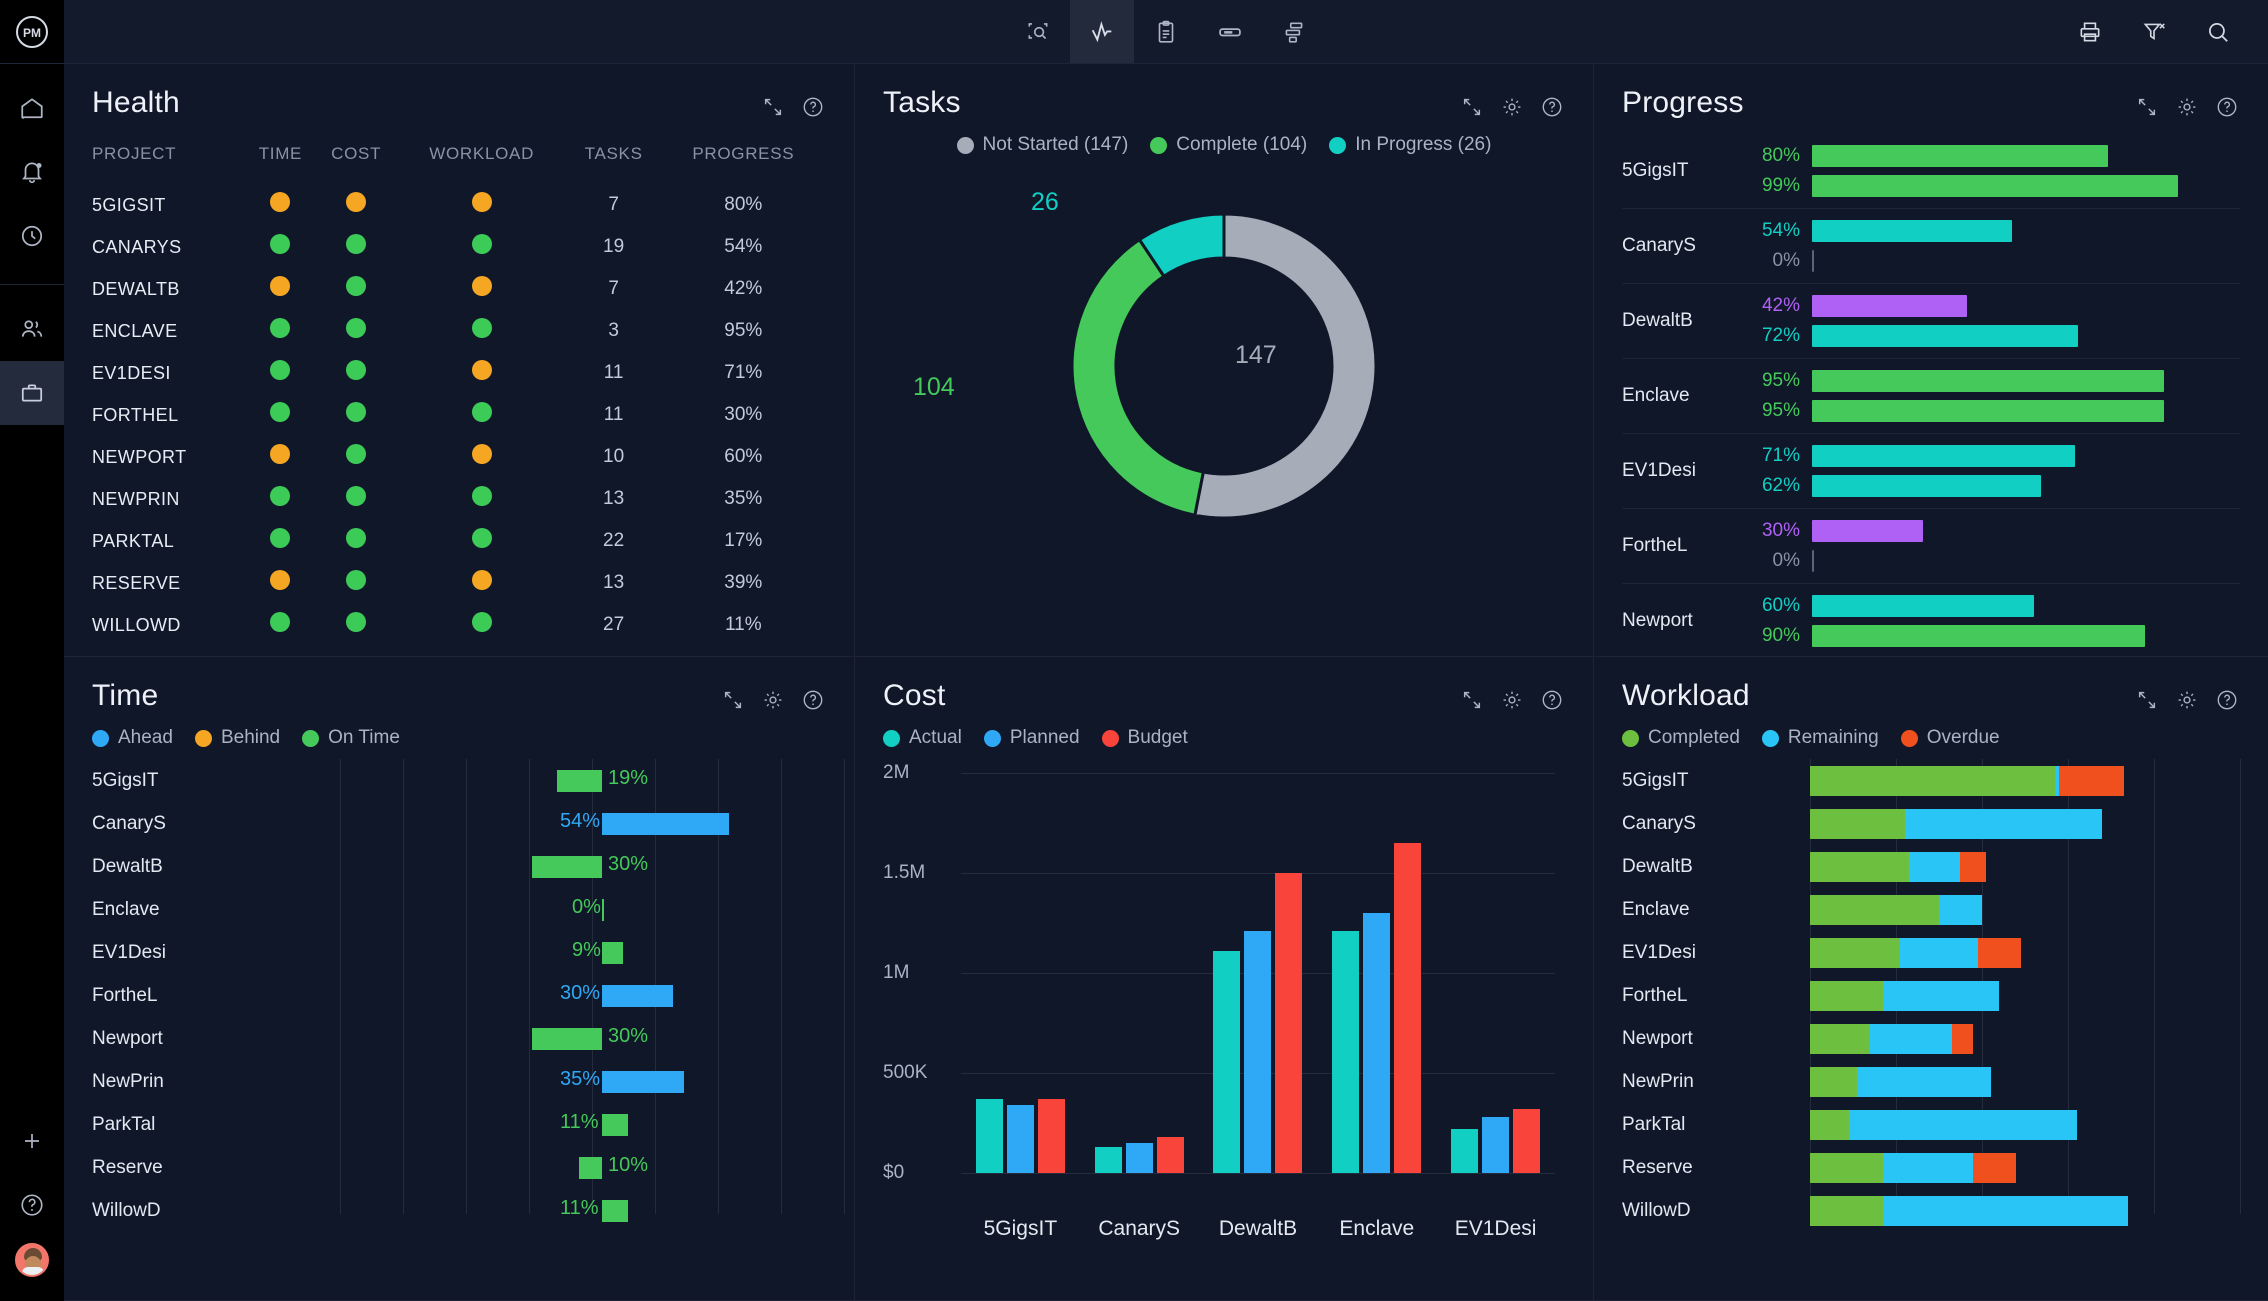  I want to click on workload-row: CanaryS, so click(1931, 823).